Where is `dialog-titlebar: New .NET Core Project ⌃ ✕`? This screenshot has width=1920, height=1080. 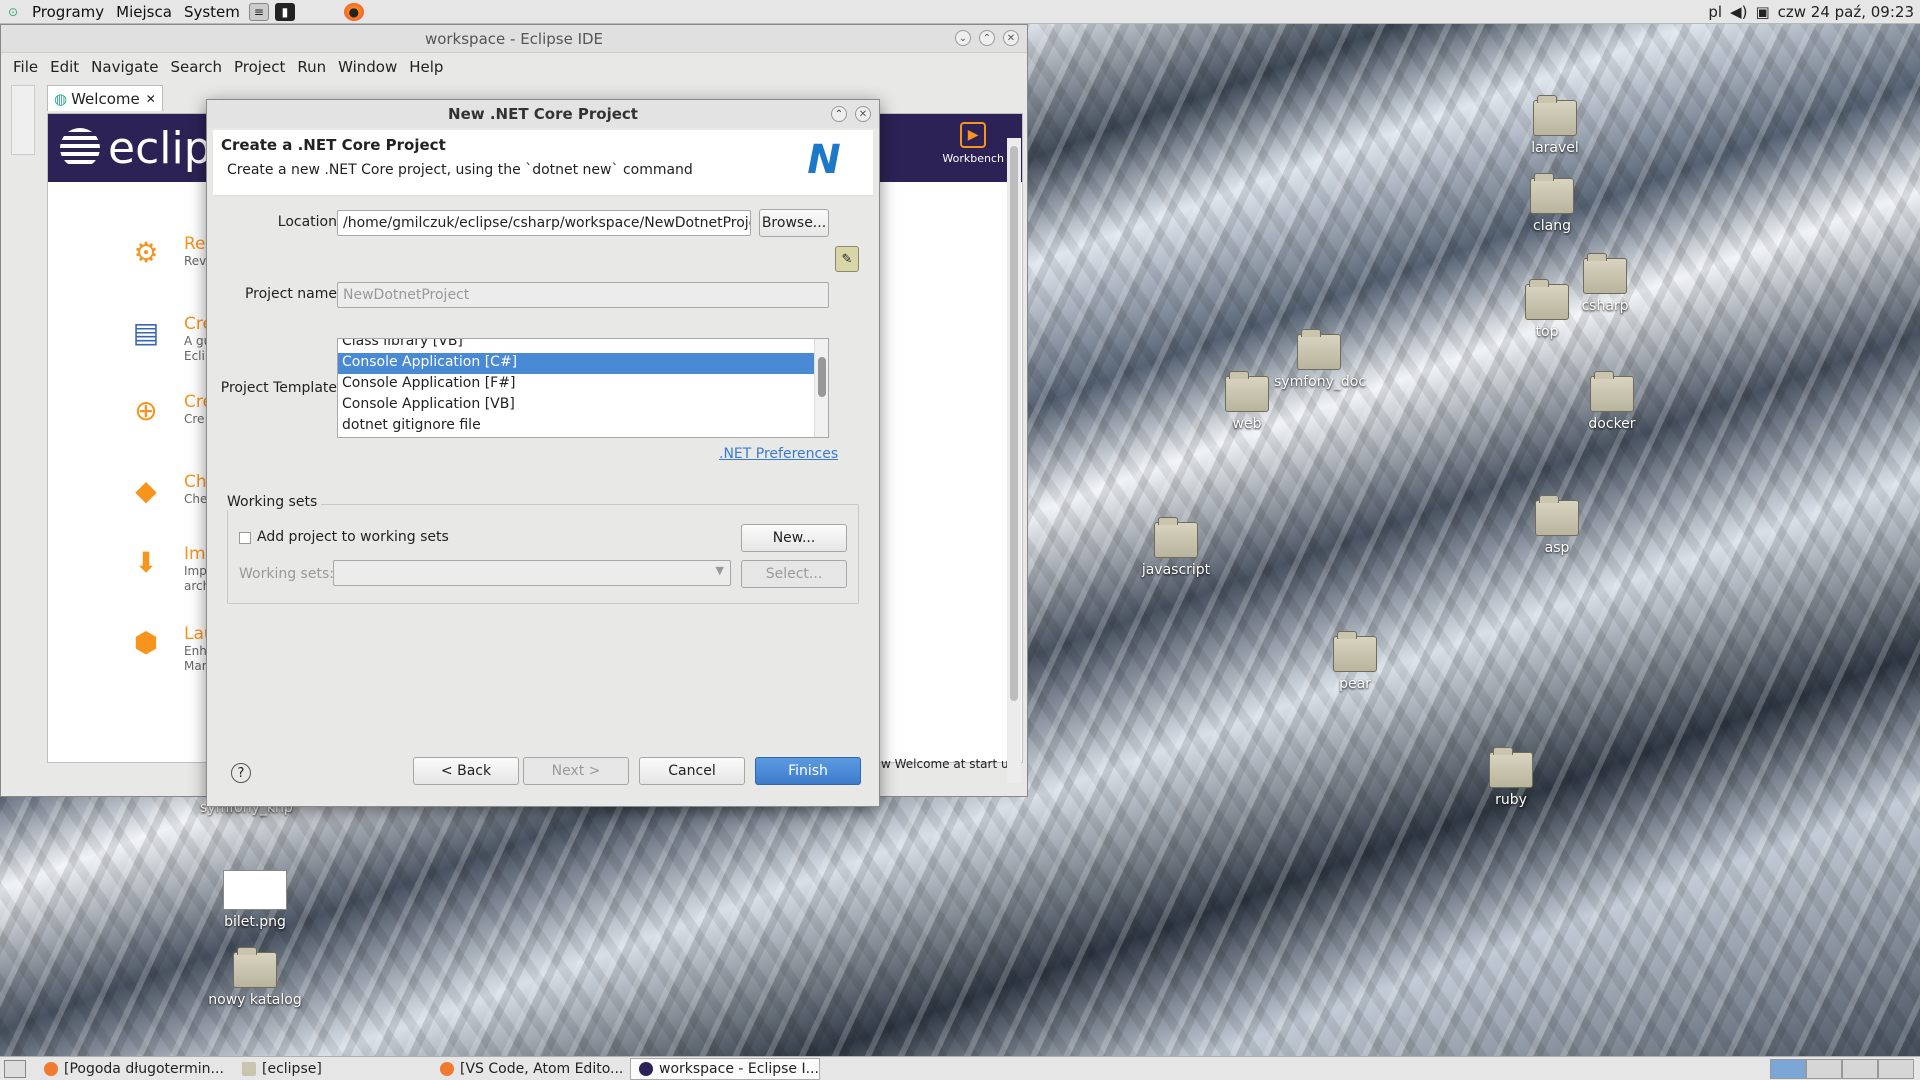 dialog-titlebar: New .NET Core Project ⌃ ✕ is located at coordinates (543, 114).